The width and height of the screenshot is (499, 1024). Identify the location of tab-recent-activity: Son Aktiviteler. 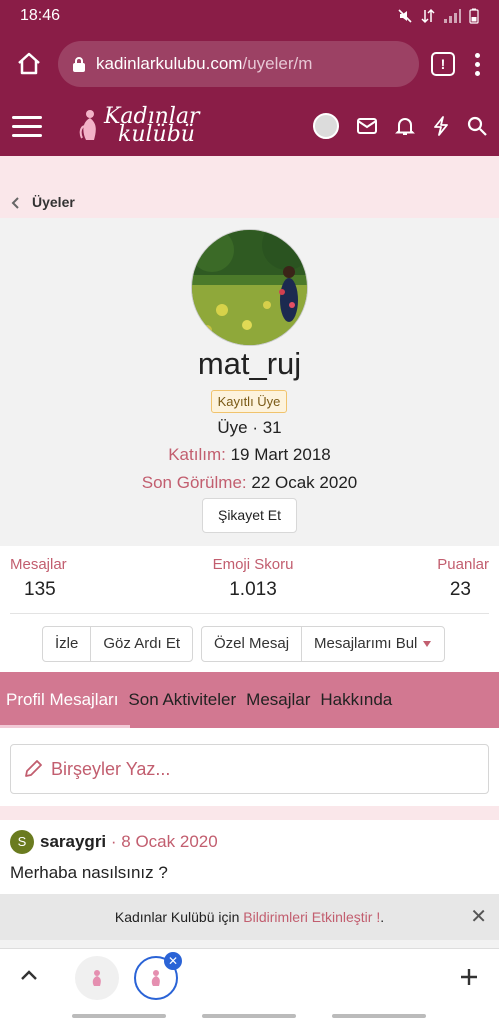
(182, 700).